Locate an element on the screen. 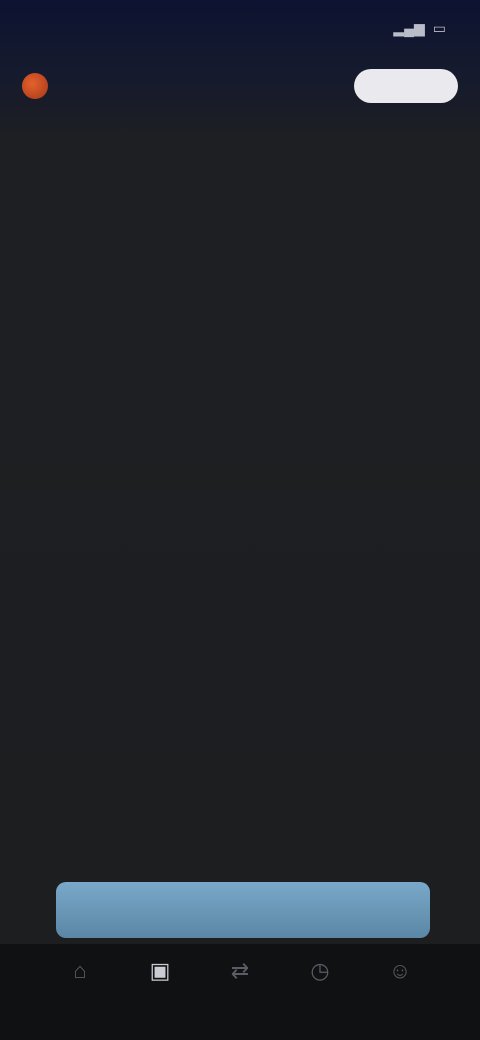  primary-action-button is located at coordinates (243, 910).